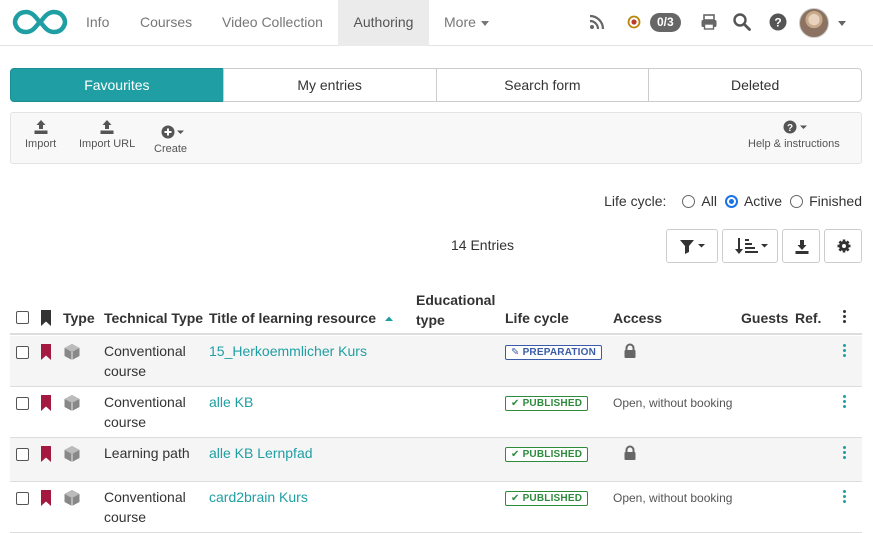  Describe the element at coordinates (763, 201) in the screenshot. I see `radio-active-label: Active` at that location.